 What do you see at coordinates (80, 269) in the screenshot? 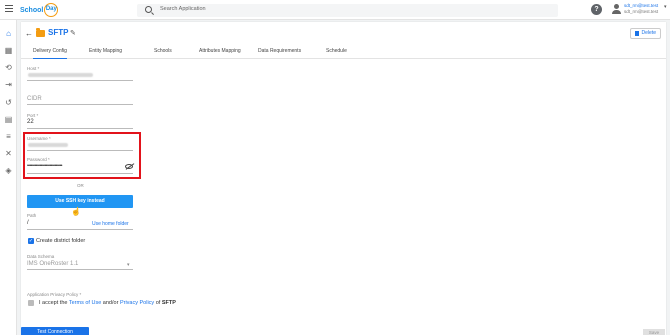
I see `data-schema-underline` at bounding box center [80, 269].